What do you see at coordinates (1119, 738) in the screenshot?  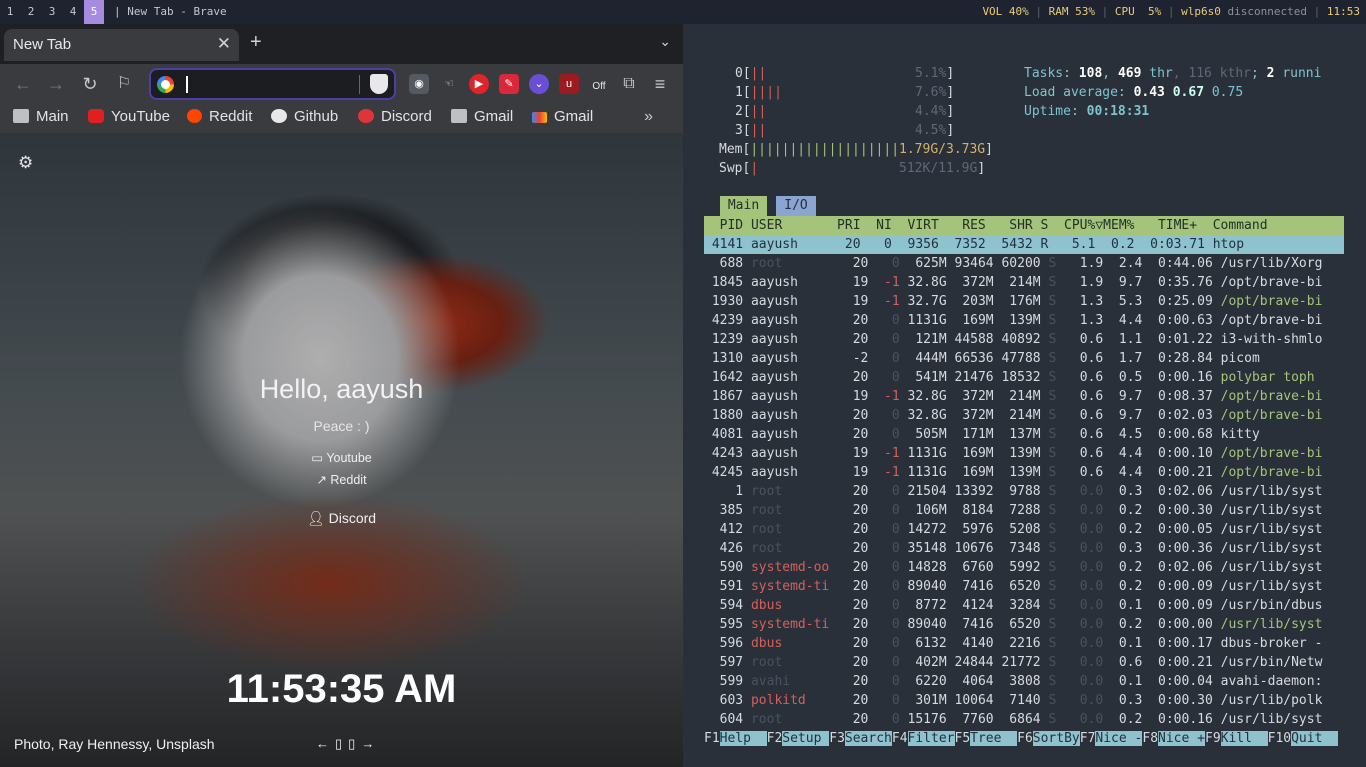 I see `fkey-label: Nice -` at bounding box center [1119, 738].